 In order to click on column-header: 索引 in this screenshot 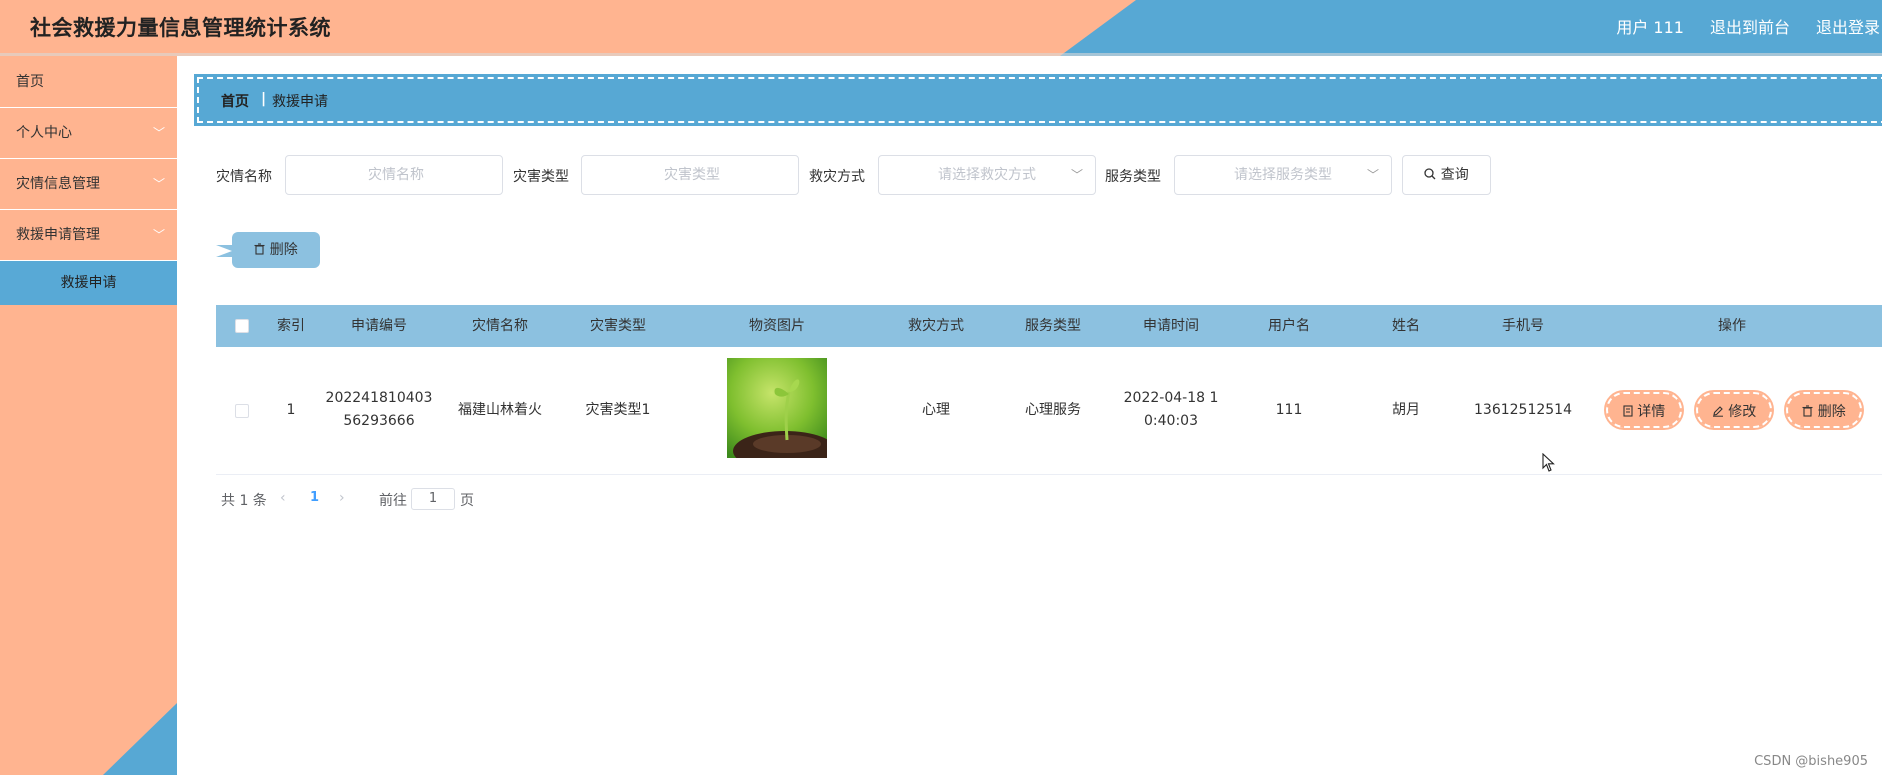, I will do `click(291, 326)`.